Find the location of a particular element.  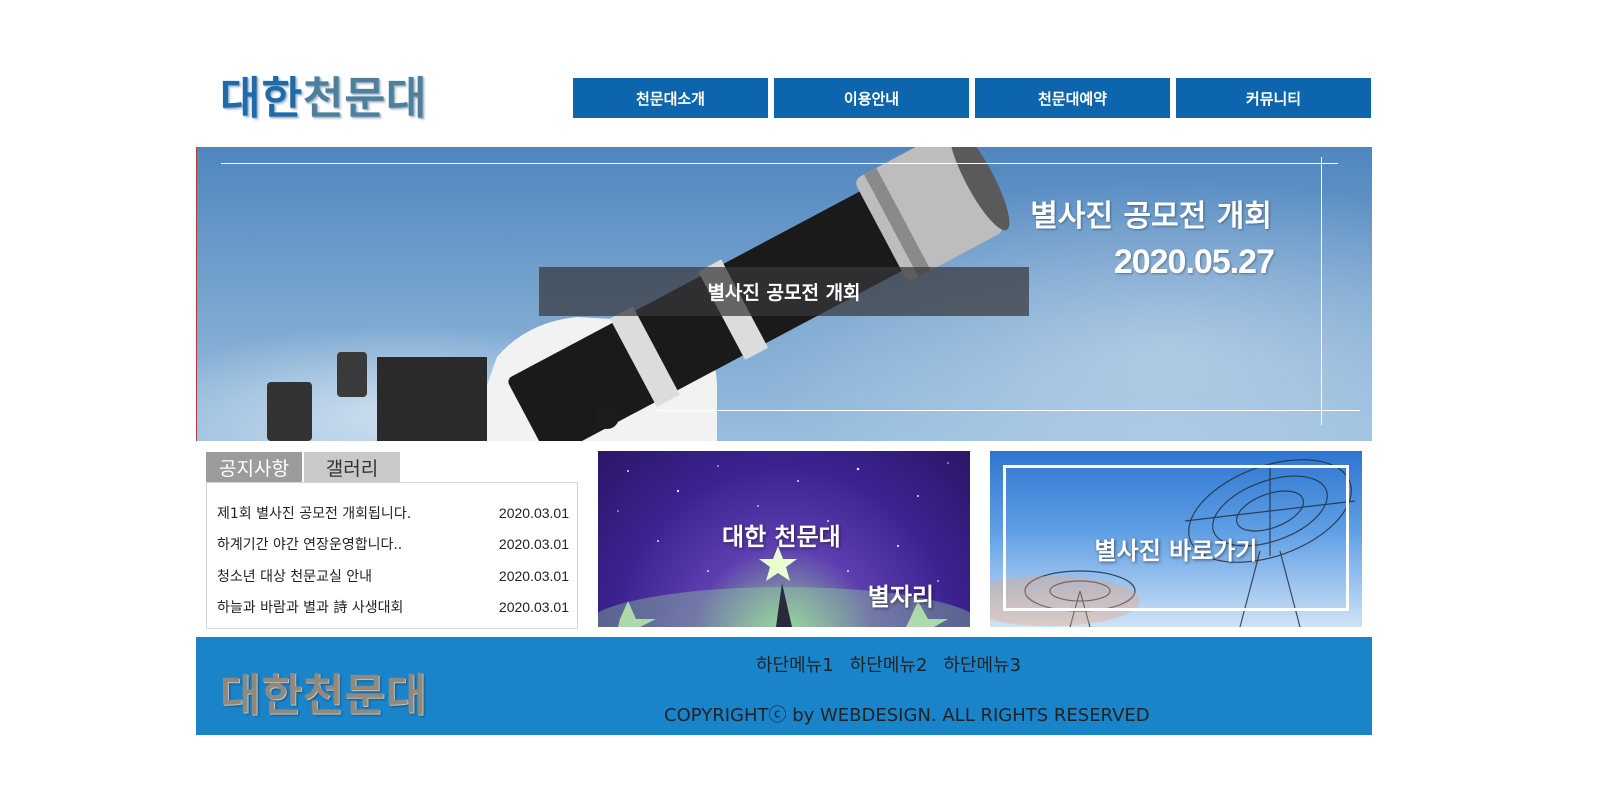

notice-item: 청소년 대상 천문교실 안내 2020.03.01 is located at coordinates (393, 576).